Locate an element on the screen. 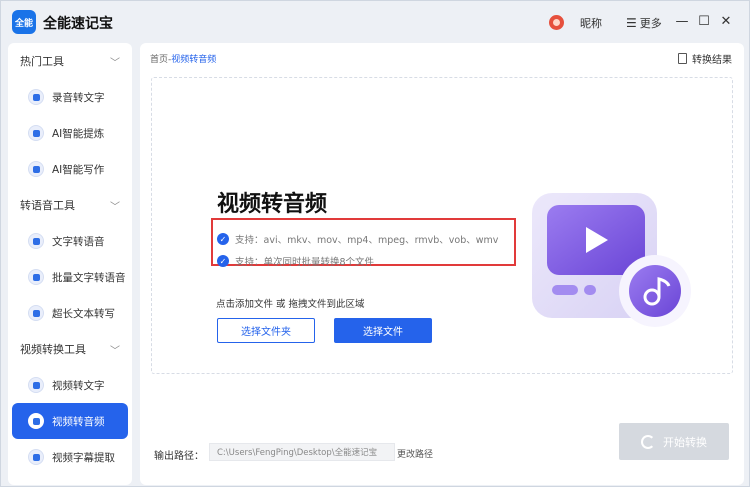 Image resolution: width=750 pixels, height=487 pixels. sidebar-item-label: 批量文字转语音 is located at coordinates (89, 277).